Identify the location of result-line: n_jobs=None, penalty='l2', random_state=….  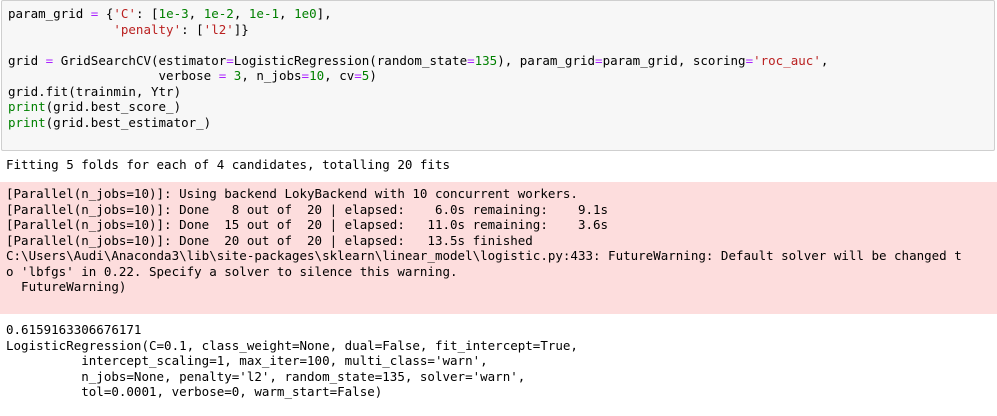
(266, 376).